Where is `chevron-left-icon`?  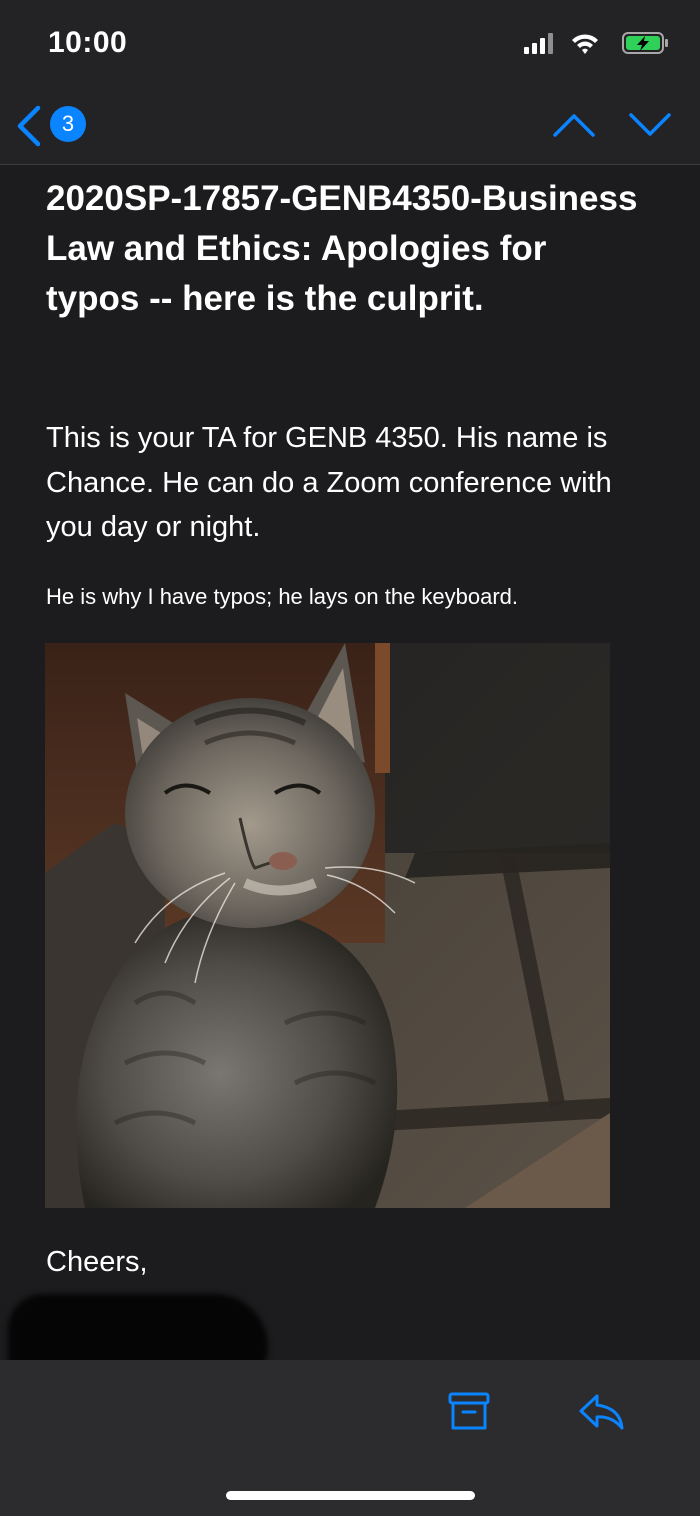 chevron-left-icon is located at coordinates (29, 126).